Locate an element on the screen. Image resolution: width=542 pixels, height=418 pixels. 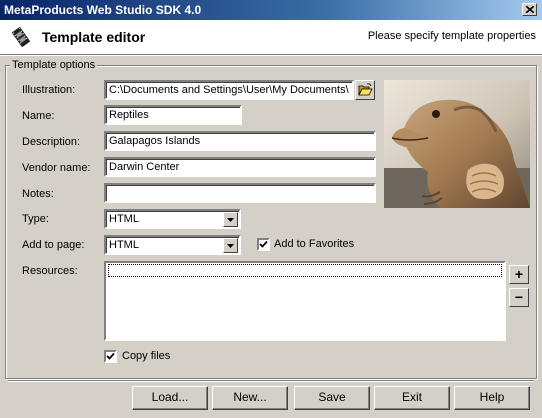
folder-open-icon is located at coordinates (365, 89).